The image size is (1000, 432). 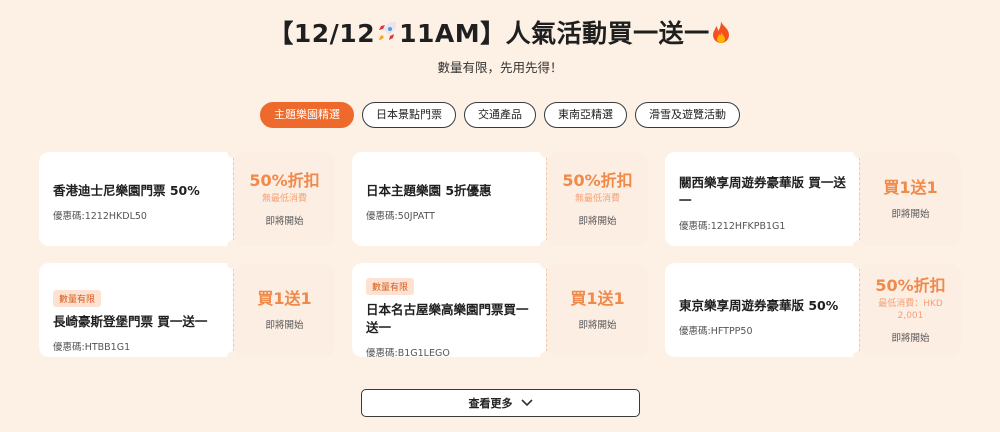 I want to click on coupon-code: 優惠碼:HFTPP50, so click(x=716, y=331).